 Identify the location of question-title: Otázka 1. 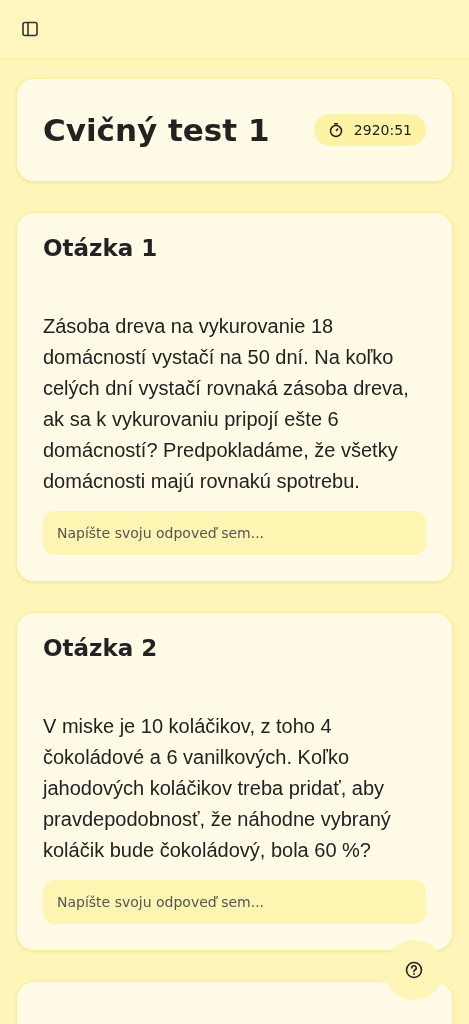
(101, 248).